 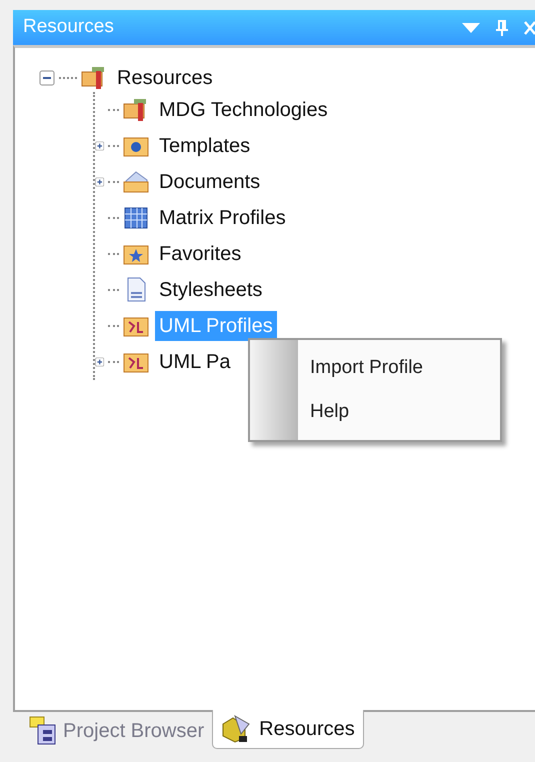 What do you see at coordinates (222, 218) in the screenshot?
I see `tree-item: Matrix Profiles` at bounding box center [222, 218].